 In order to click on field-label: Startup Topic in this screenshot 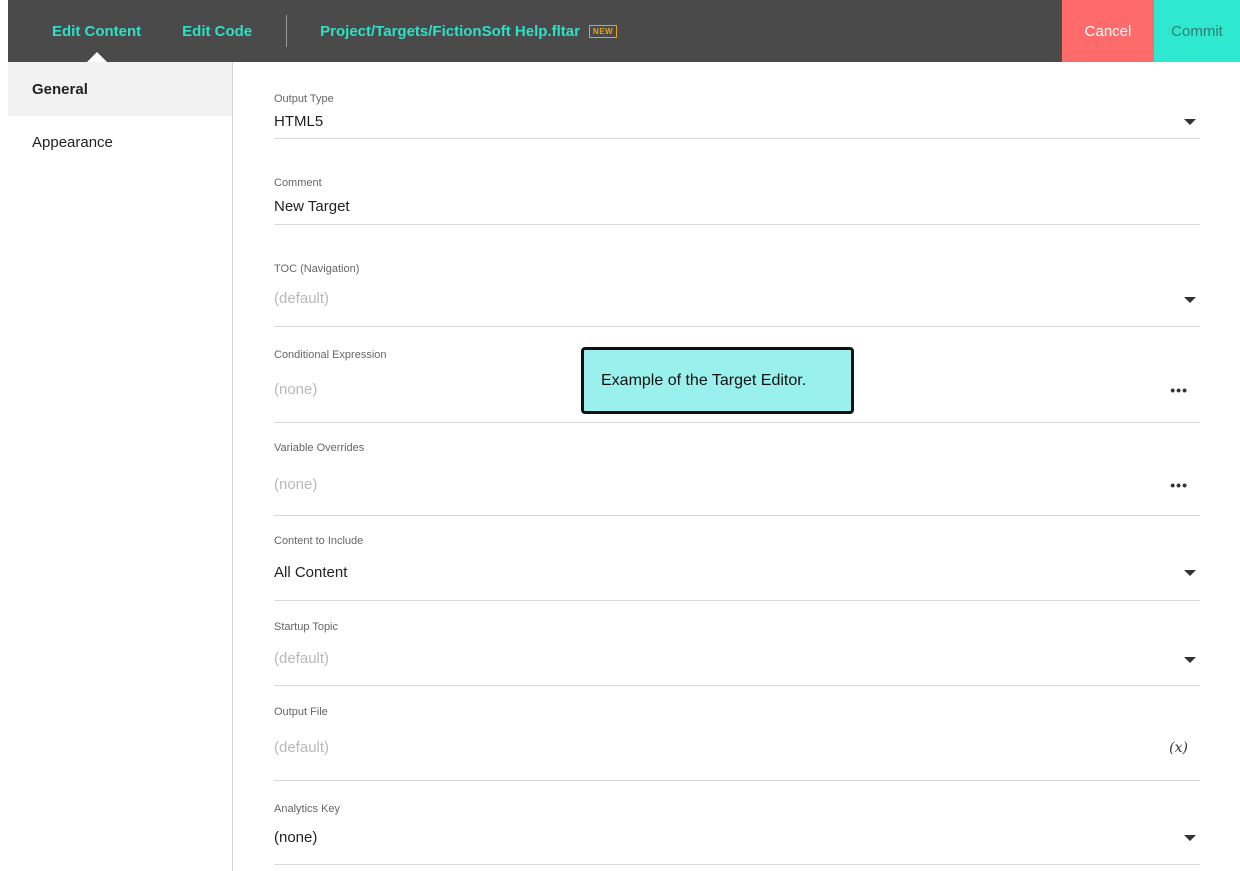, I will do `click(306, 627)`.